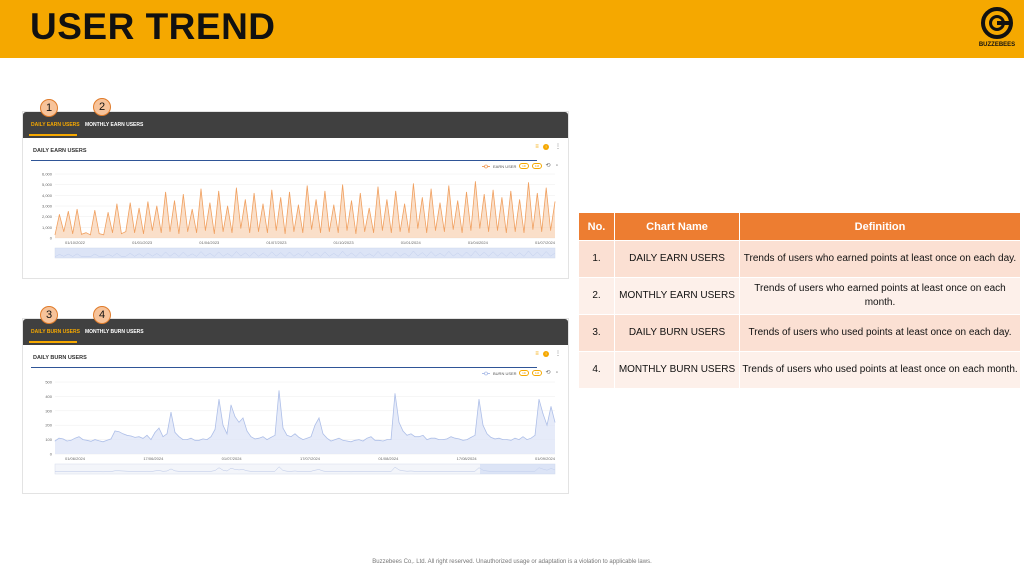  I want to click on tab-daily-earn-users: DAILY EARN USERS, so click(55, 125).